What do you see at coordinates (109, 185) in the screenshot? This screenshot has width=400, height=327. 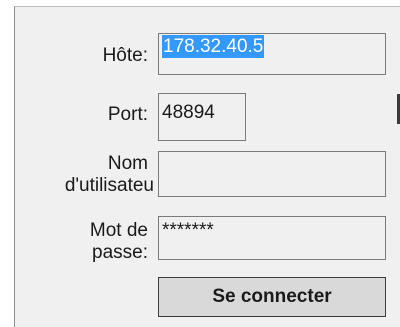 I see `username-label-line2: d'utilisateu` at bounding box center [109, 185].